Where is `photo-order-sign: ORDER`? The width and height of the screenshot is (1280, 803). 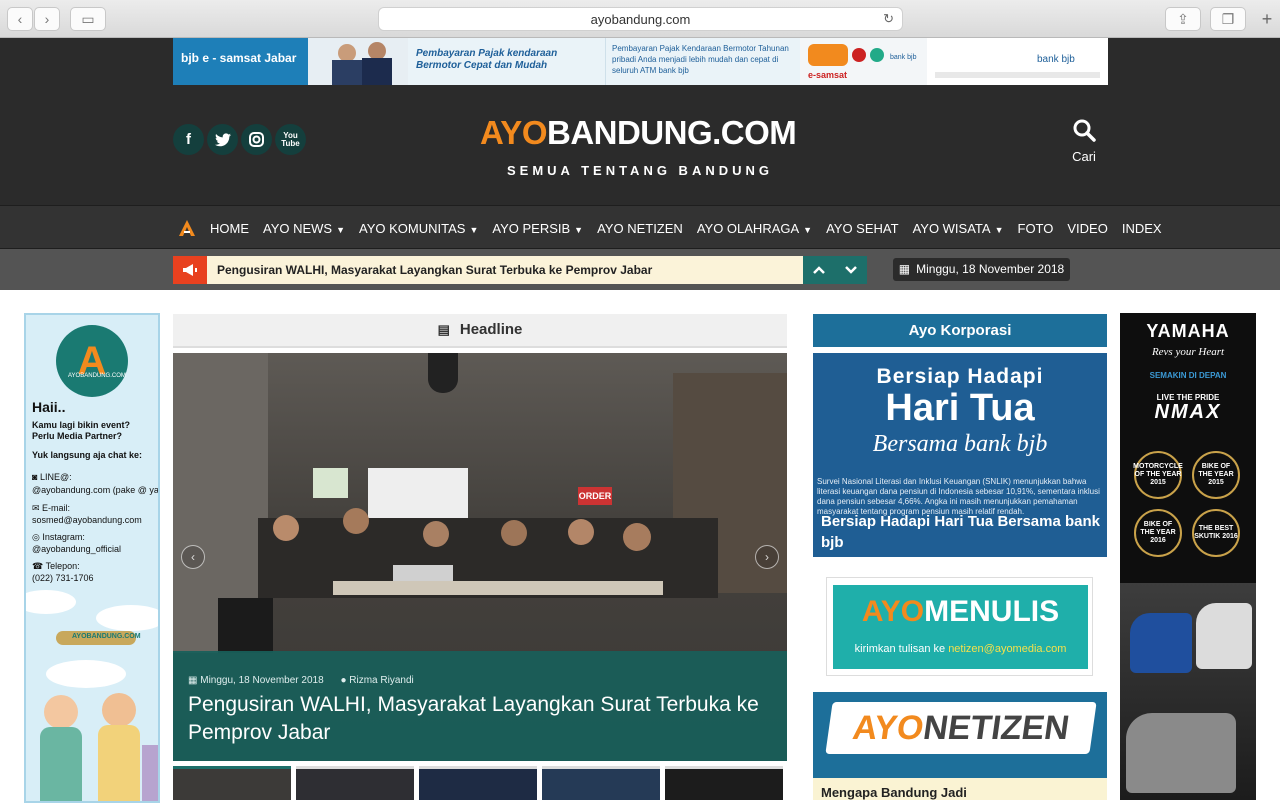
photo-order-sign: ORDER is located at coordinates (595, 496).